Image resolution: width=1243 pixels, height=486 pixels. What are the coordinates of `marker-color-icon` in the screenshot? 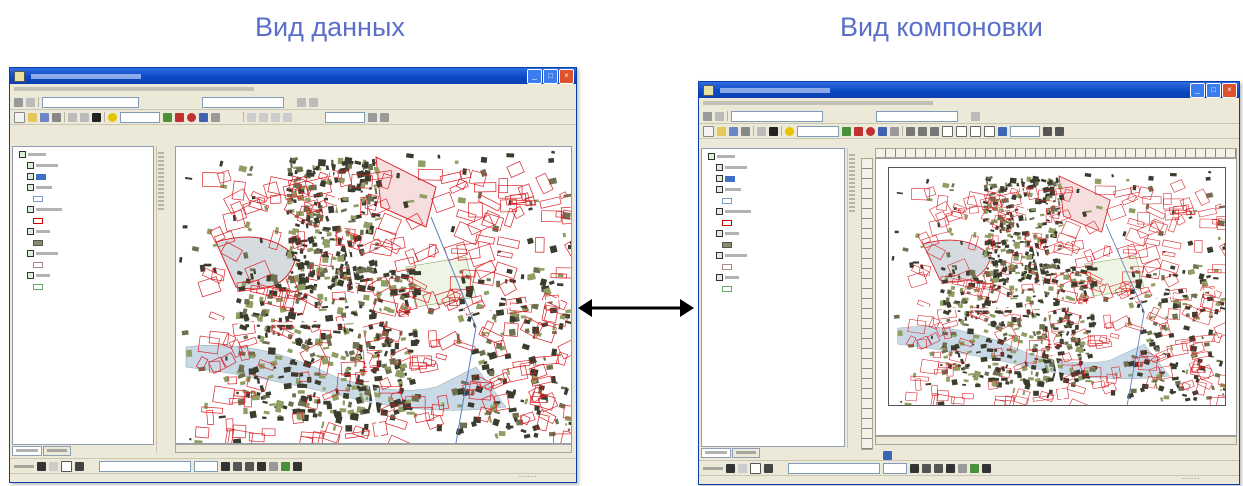 It's located at (297, 466).